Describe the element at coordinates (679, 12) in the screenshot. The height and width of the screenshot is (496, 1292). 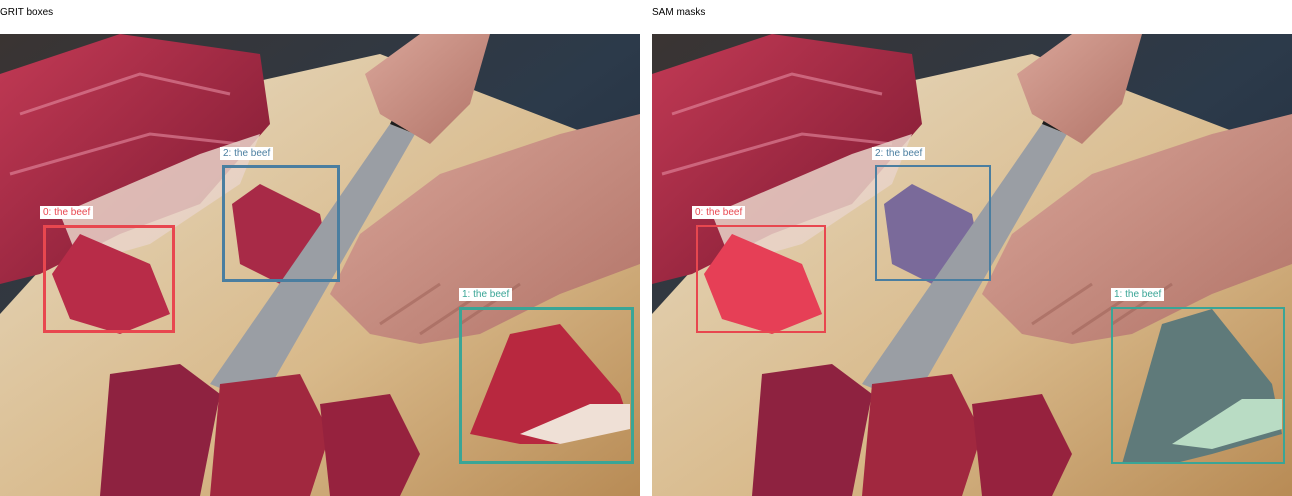
I see `panel-title-sam: SAM masks` at that location.